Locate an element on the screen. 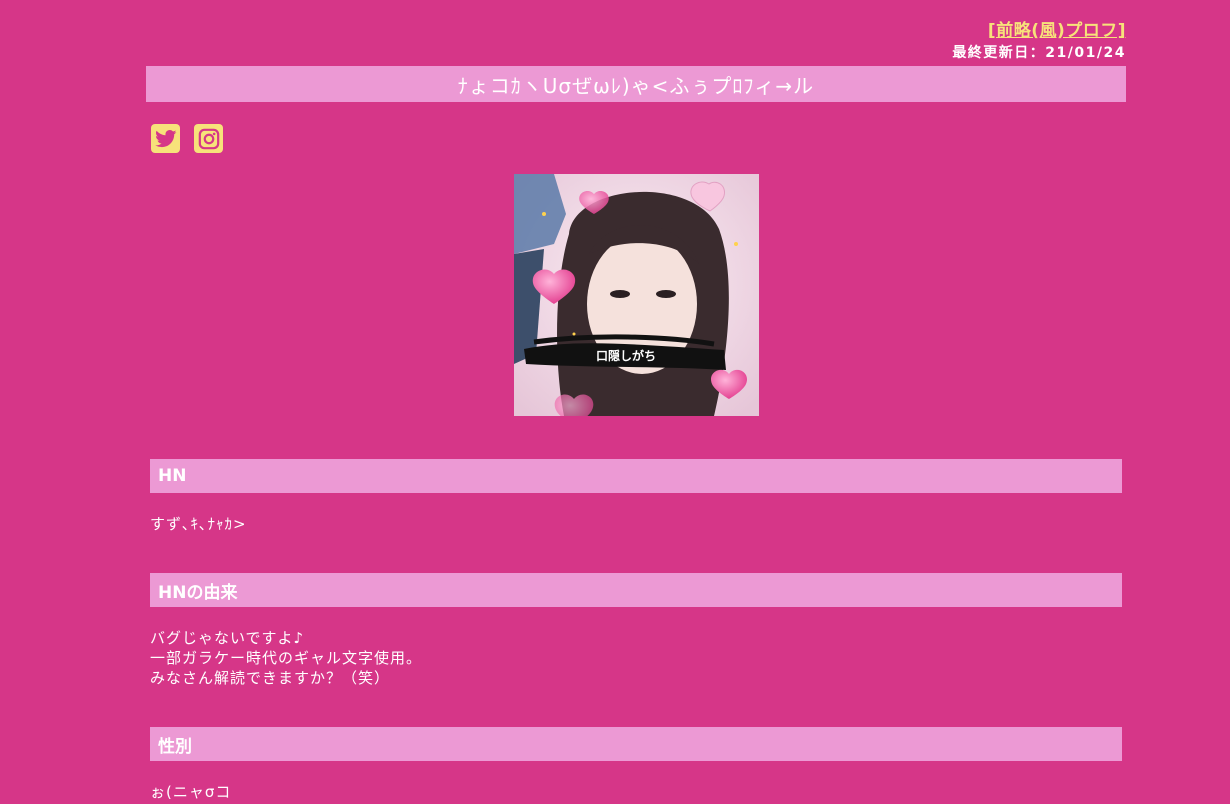  section-line: 一部ガラケー時代のギャル文字使用。 is located at coordinates (286, 658).